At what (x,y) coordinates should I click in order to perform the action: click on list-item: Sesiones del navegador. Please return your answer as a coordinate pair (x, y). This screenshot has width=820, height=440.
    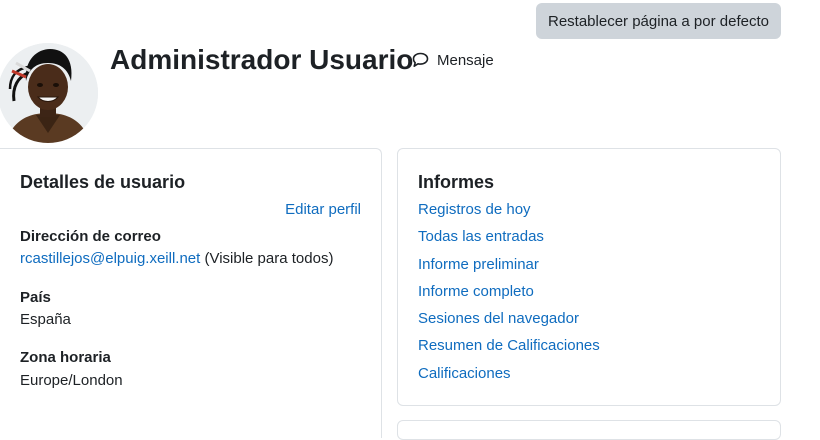
    Looking at the image, I should click on (509, 321).